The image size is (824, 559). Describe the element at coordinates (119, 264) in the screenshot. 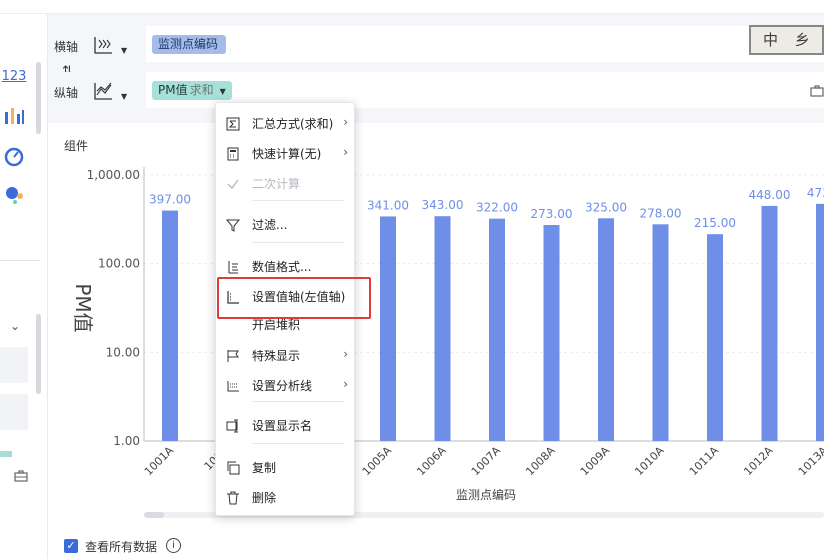

I see `y-tick-label: 100.00` at that location.